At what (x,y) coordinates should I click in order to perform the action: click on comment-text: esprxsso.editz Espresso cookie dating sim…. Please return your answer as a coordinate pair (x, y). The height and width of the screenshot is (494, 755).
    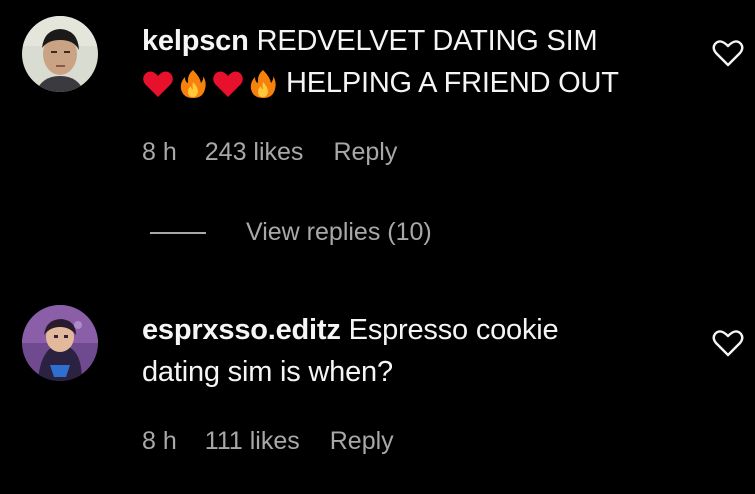
    Looking at the image, I should click on (422, 351).